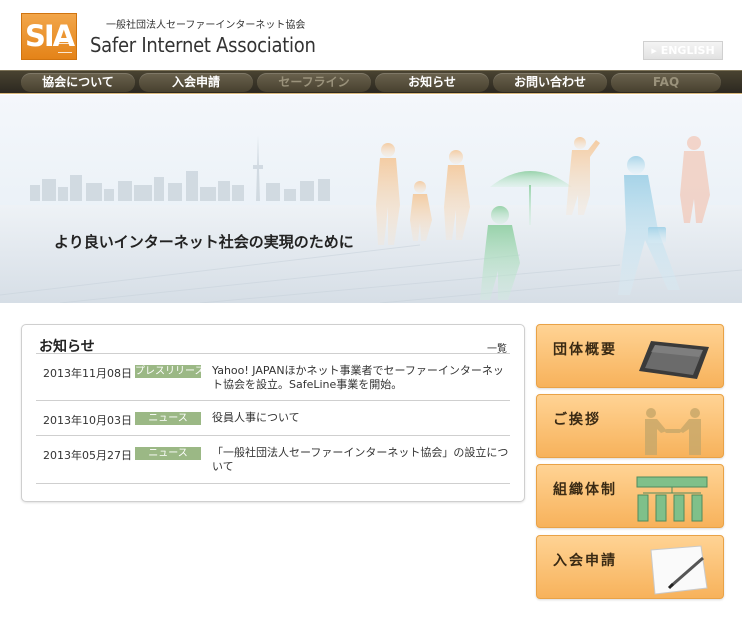 This screenshot has height=620, width=742. What do you see at coordinates (679, 570) in the screenshot?
I see `document-pen-icon` at bounding box center [679, 570].